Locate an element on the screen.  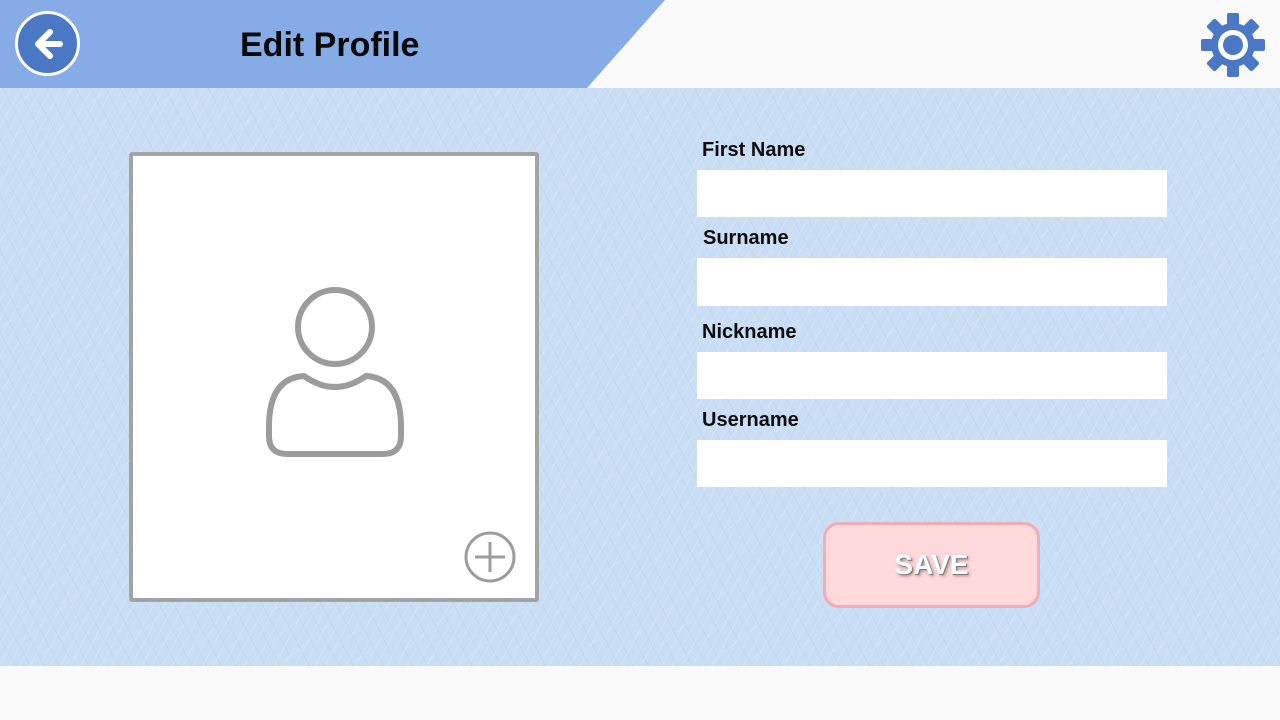
page-title: Edit Profile is located at coordinates (330, 45).